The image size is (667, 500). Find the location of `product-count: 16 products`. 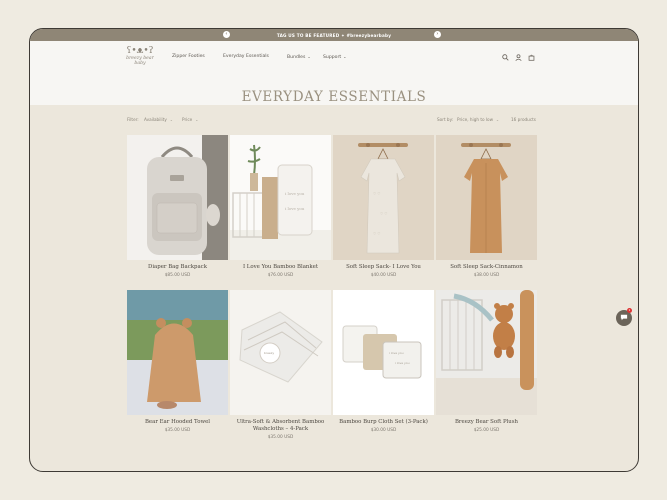

product-count: 16 products is located at coordinates (523, 119).